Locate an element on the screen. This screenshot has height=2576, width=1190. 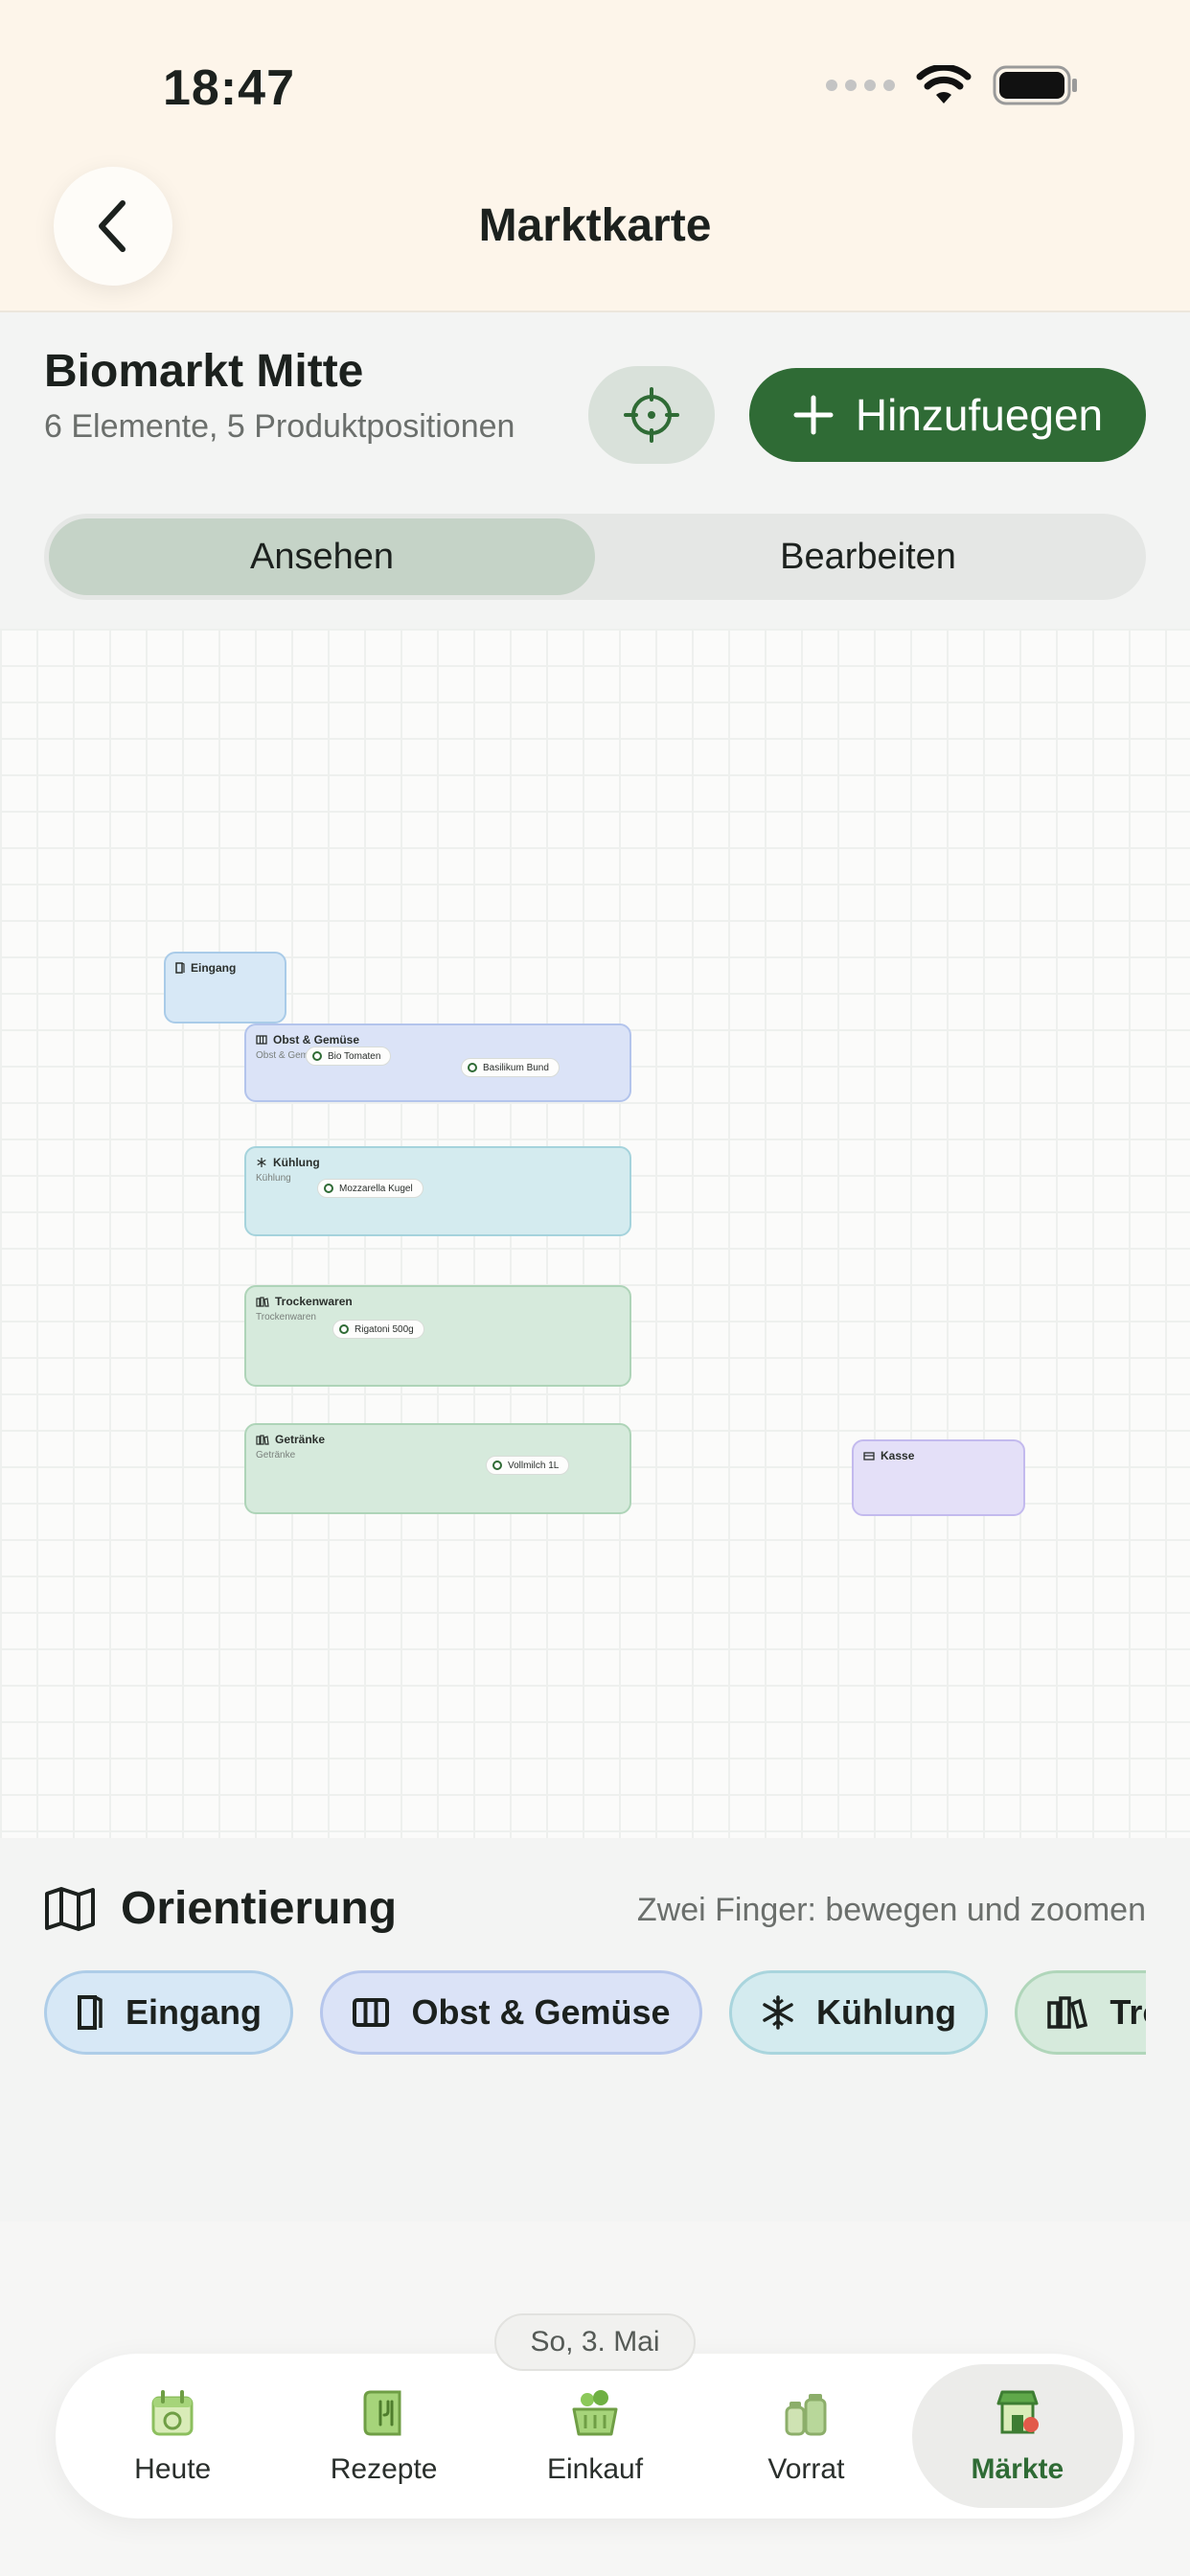
product-pin: Vollmilch 1L is located at coordinates (528, 1465).